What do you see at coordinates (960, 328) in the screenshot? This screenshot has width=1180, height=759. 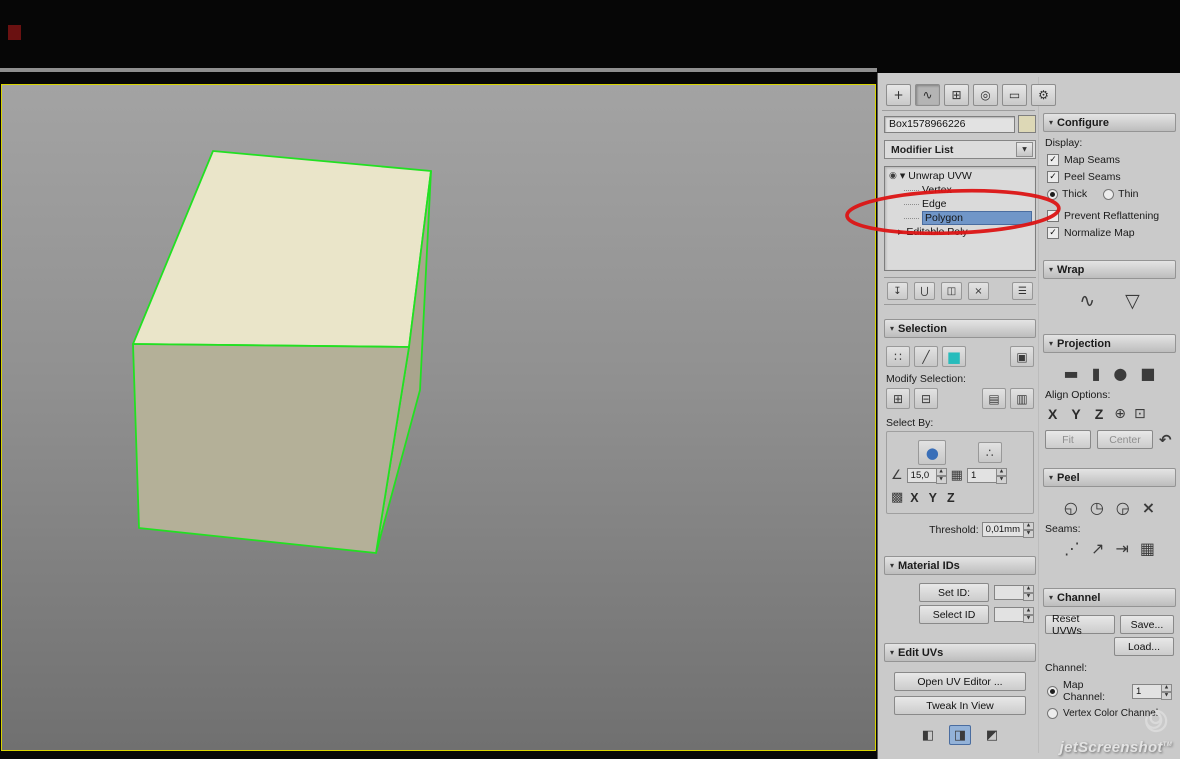 I see `selection-rollout-header: ▾ Selection` at bounding box center [960, 328].